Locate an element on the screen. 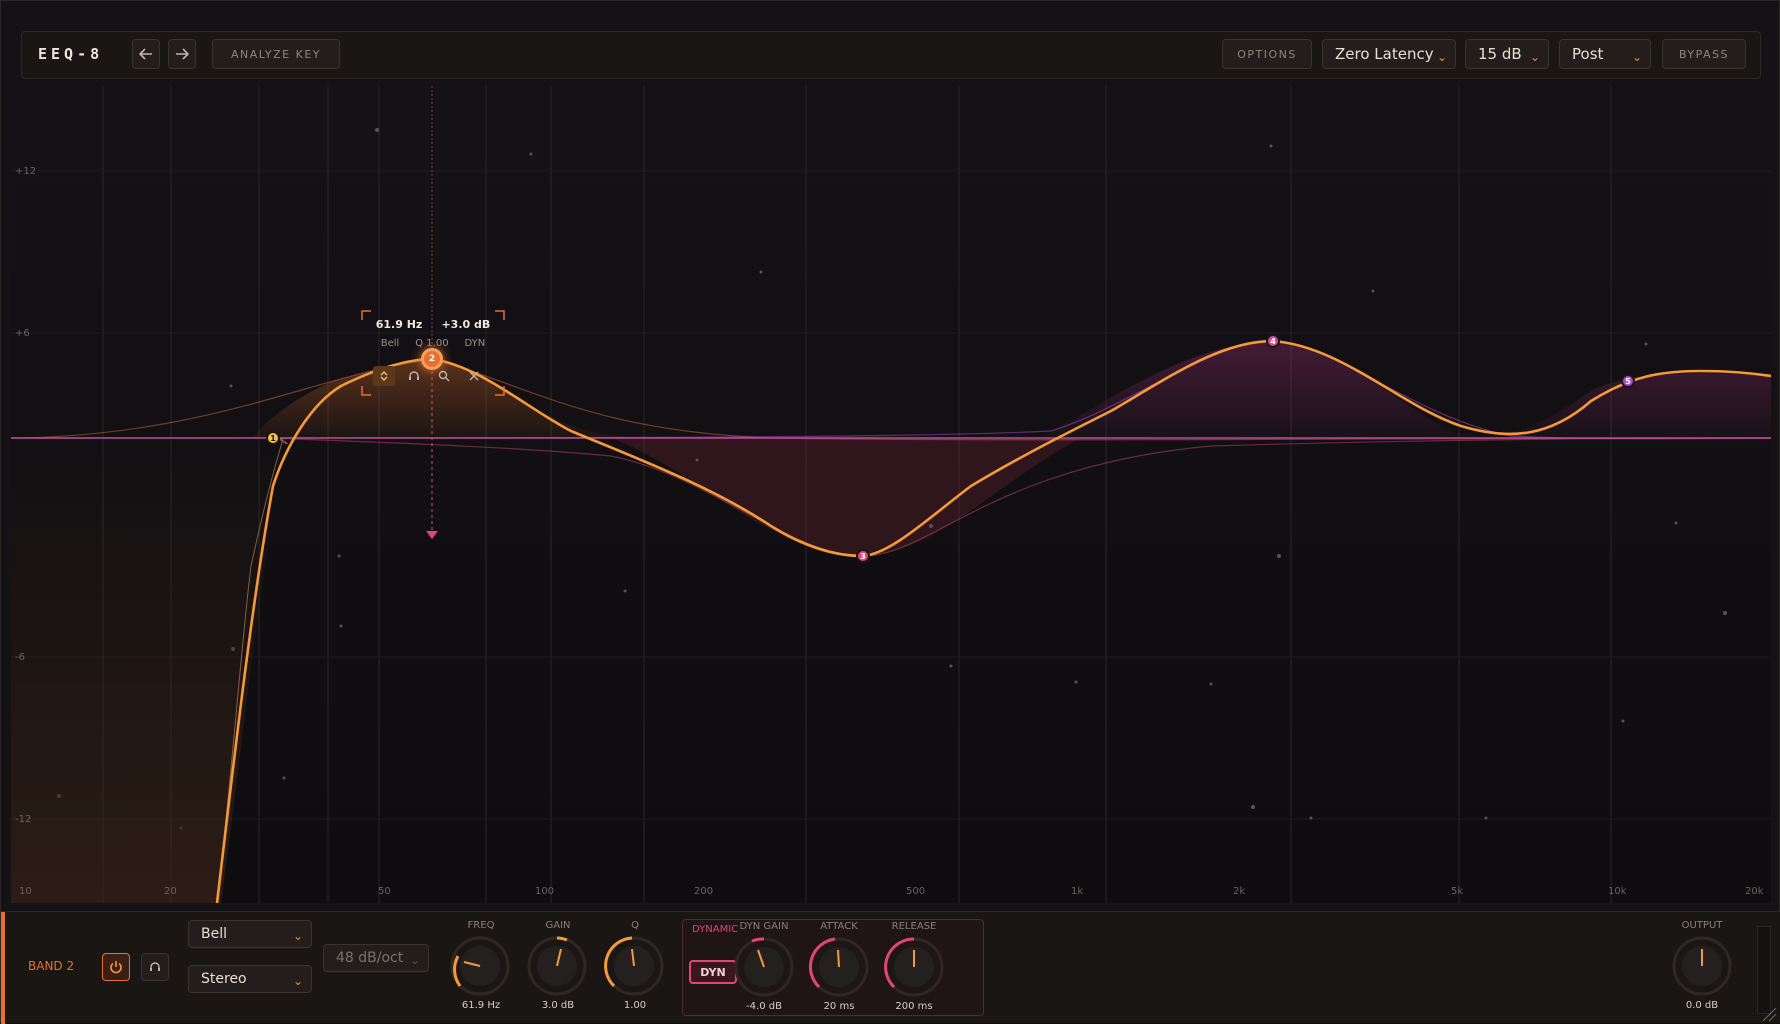 The width and height of the screenshot is (1780, 1024). freq-knob-value: 61.9 Hz is located at coordinates (481, 1005).